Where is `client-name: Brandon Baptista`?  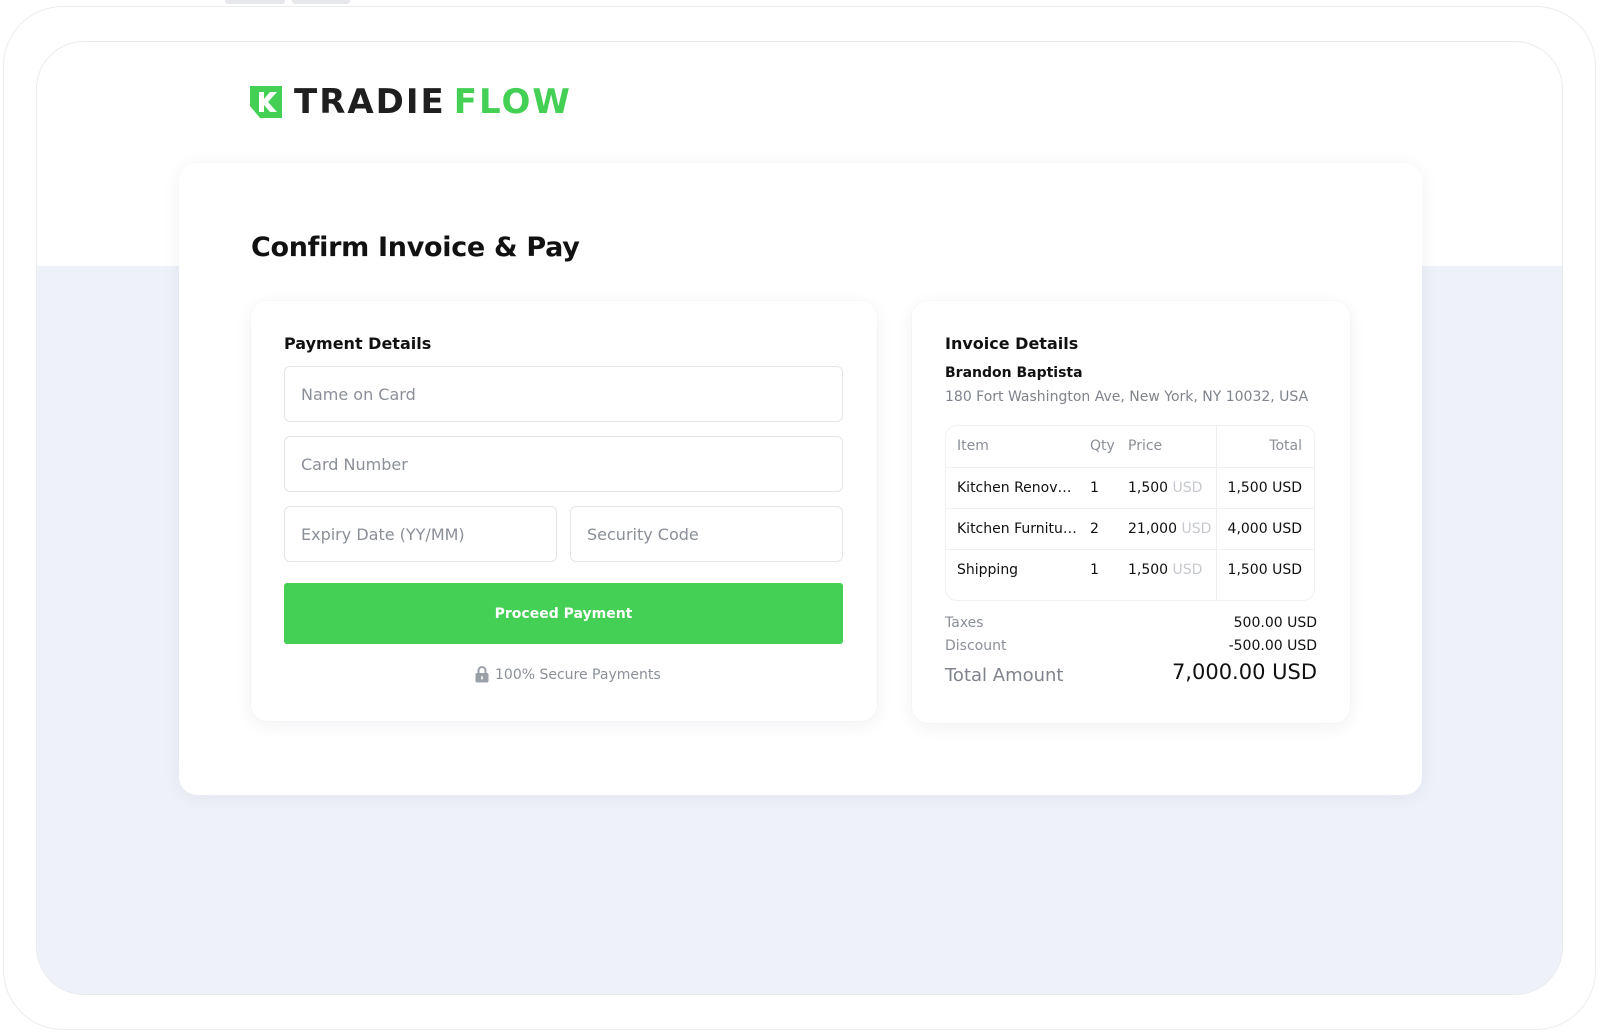
client-name: Brandon Baptista is located at coordinates (1014, 373).